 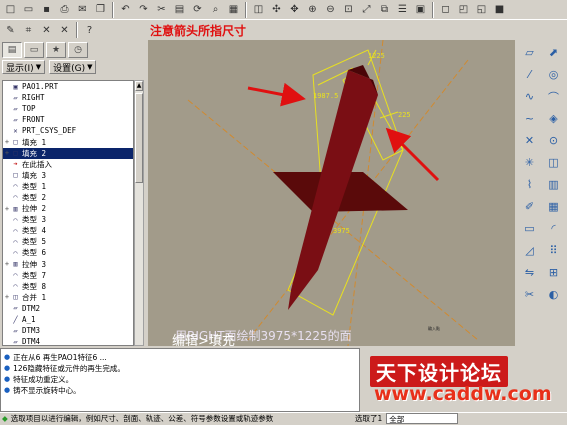 What do you see at coordinates (325, 96) in the screenshot?
I see `dimension-value: 1987.5` at bounding box center [325, 96].